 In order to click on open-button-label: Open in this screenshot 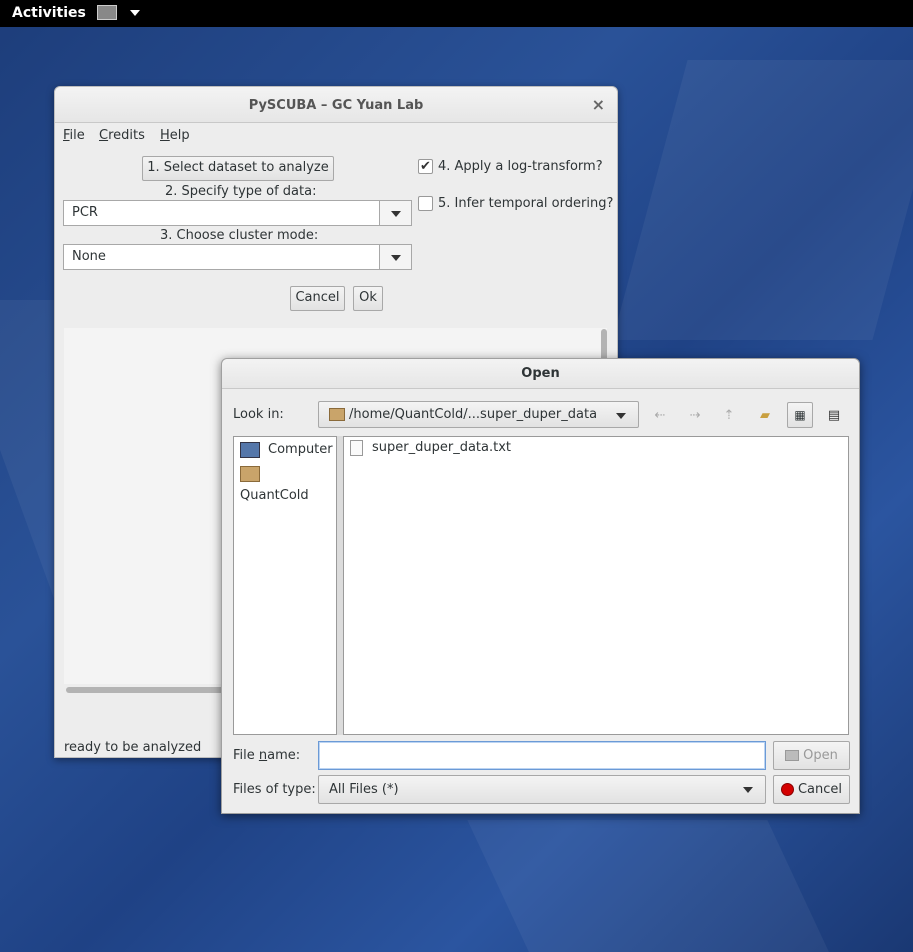, I will do `click(820, 755)`.